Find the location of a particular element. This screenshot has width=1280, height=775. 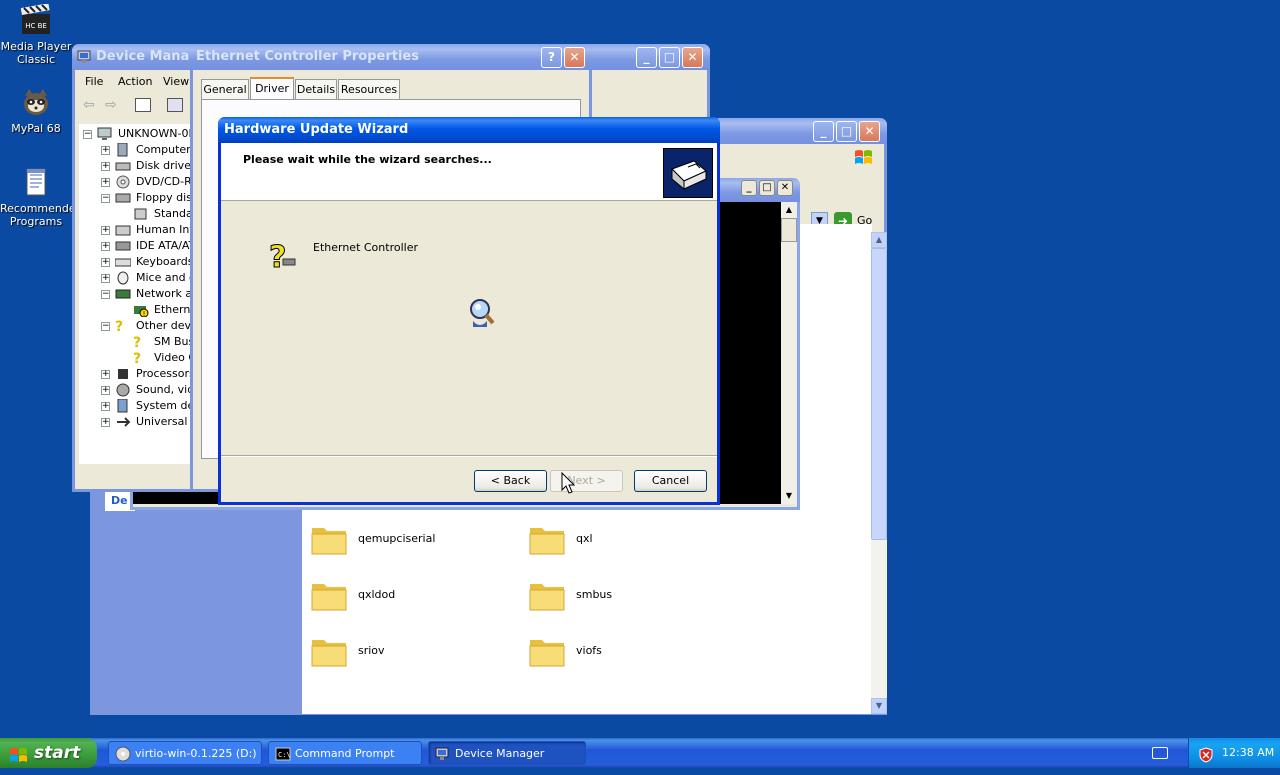

help-button: ? is located at coordinates (551, 57).